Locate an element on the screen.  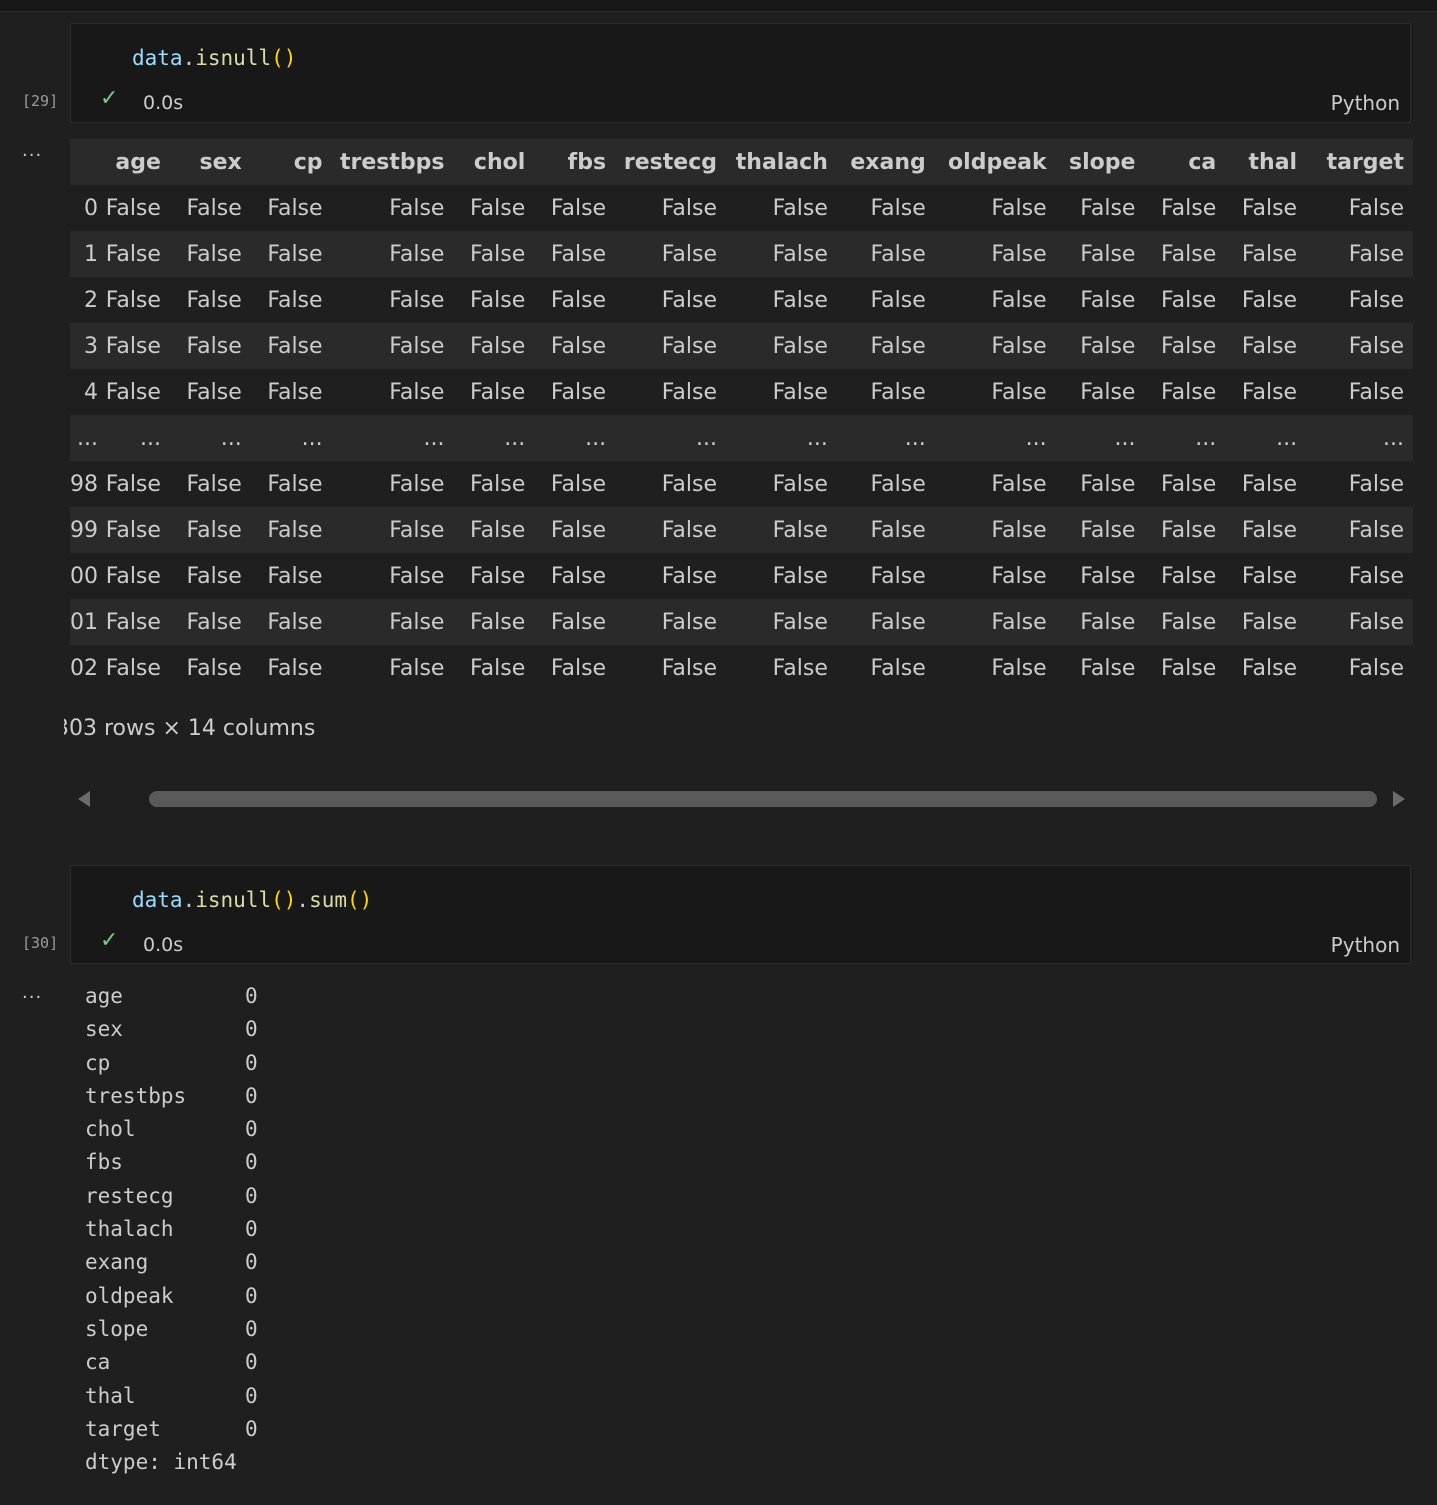
series-label: exang is located at coordinates (117, 1262).